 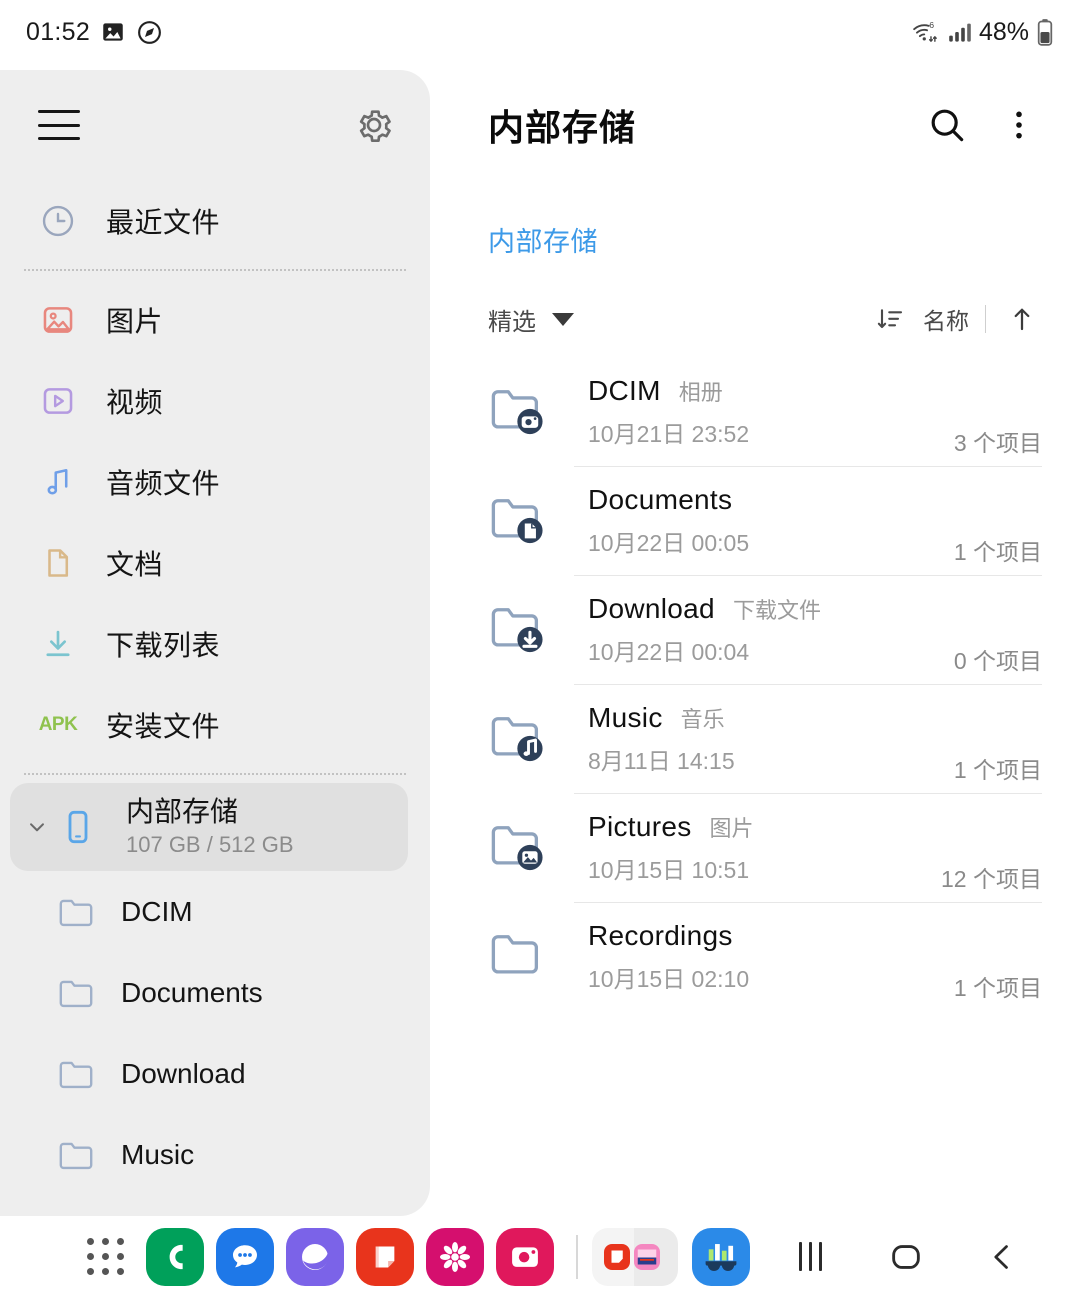 I want to click on home-square-icon, so click(x=906, y=1256).